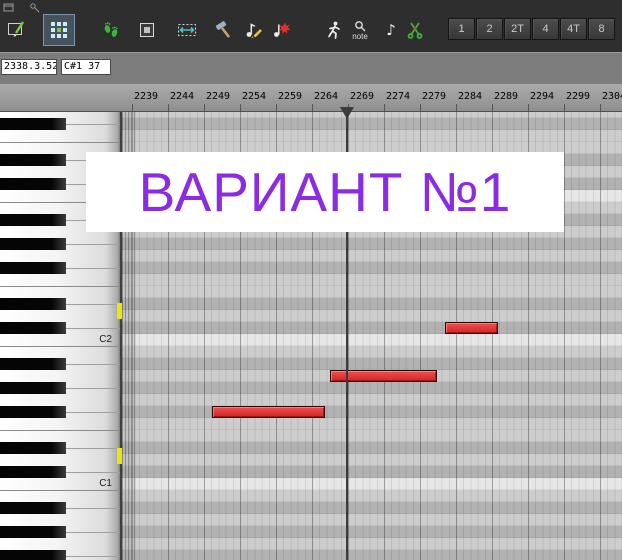 The height and width of the screenshot is (560, 622). Describe the element at coordinates (33, 508) in the screenshot. I see `piano-key-As0` at that location.